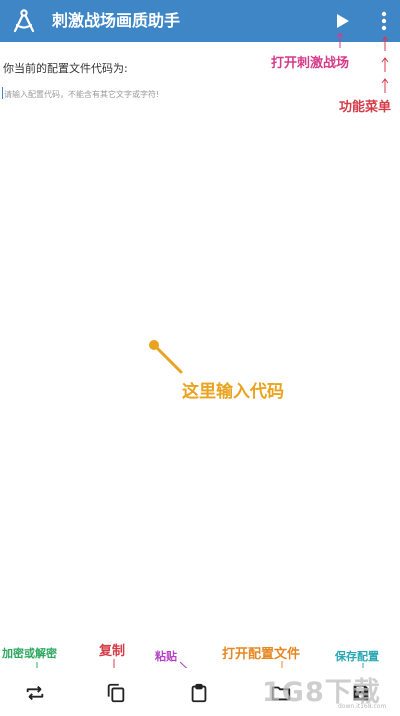  Describe the element at coordinates (326, 692) in the screenshot. I see `watermark: 1G8下载 down.it168.com` at that location.